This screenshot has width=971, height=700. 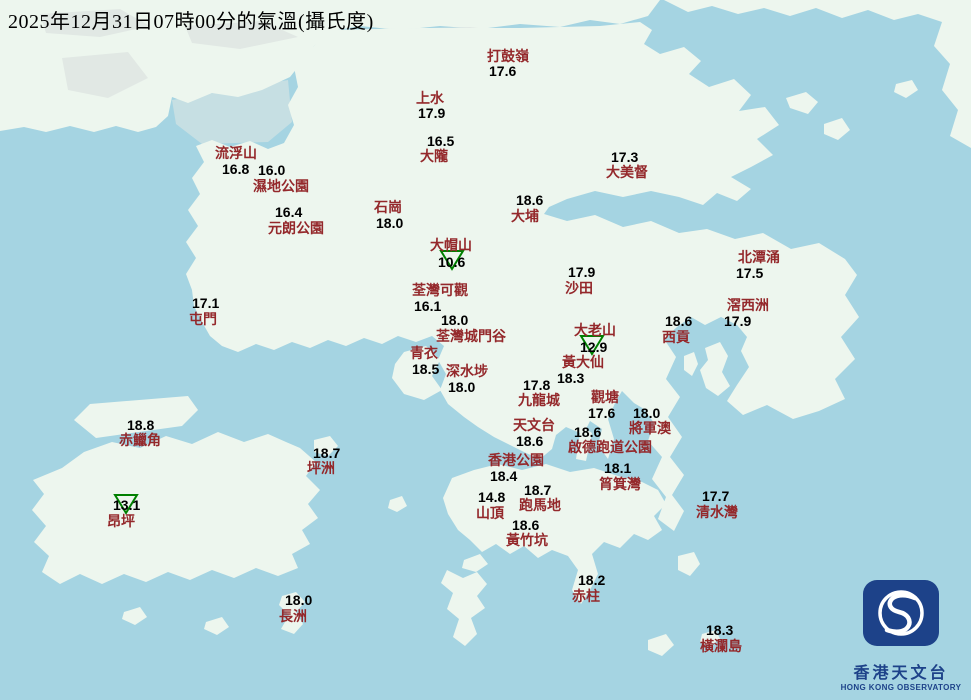 What do you see at coordinates (527, 540) in the screenshot?
I see `station-name: 黃竹坑` at bounding box center [527, 540].